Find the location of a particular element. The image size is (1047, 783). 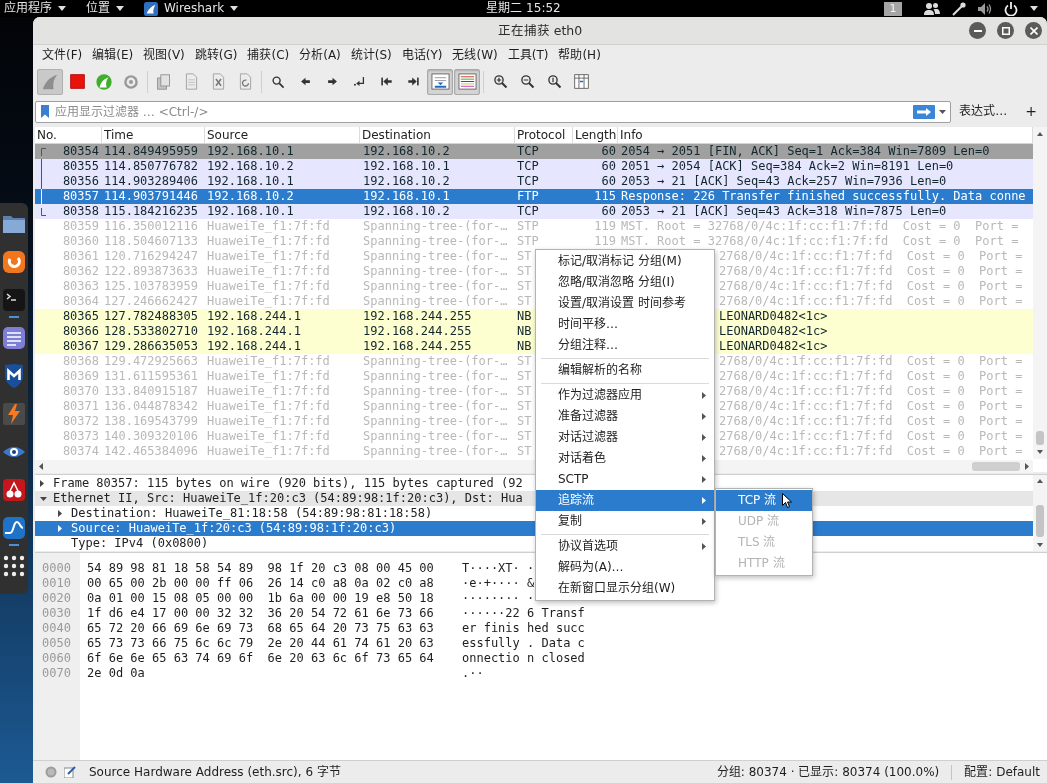

packet-row: 80357 114.903791446 192.168.10.2 192.168.10.1 FTP 115 Response: 226 Transfer finished successfully. Data conne is located at coordinates (534, 196).